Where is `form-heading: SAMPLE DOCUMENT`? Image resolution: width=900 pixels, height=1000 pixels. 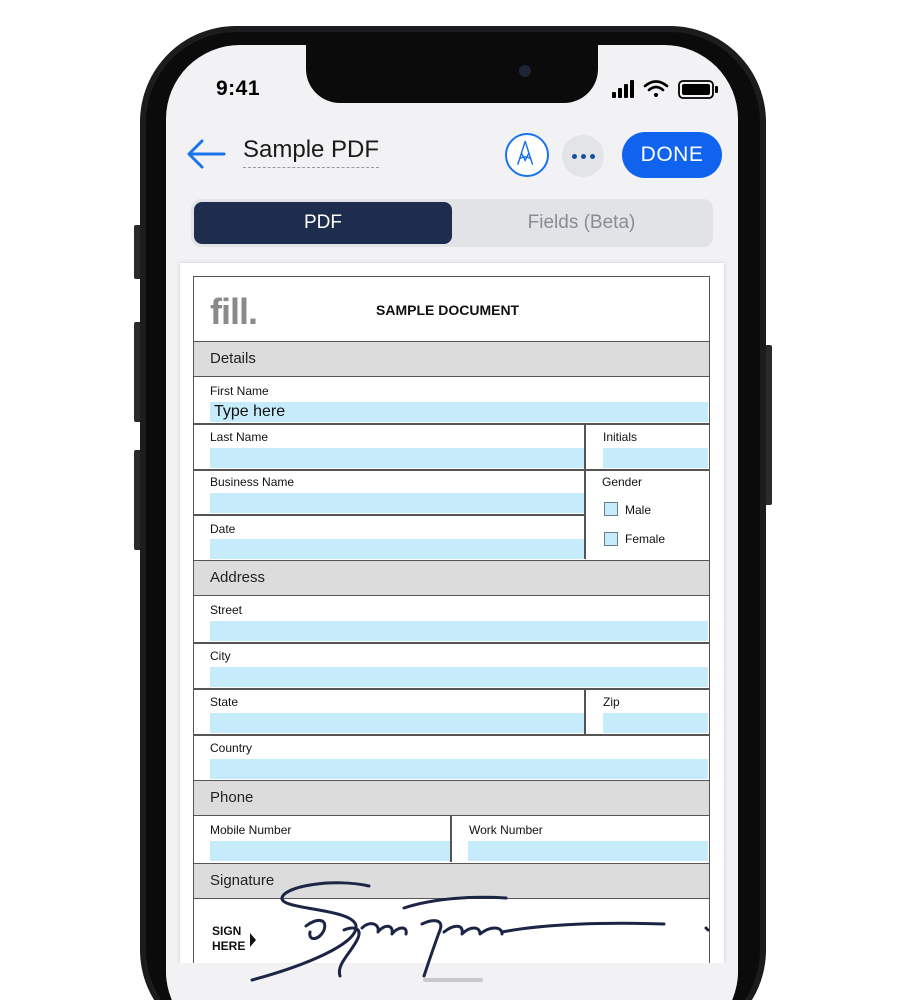 form-heading: SAMPLE DOCUMENT is located at coordinates (448, 310).